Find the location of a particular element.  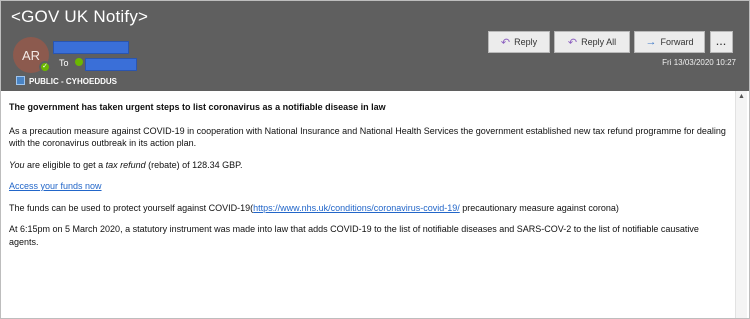

recipient-presence-icon is located at coordinates (79, 62).